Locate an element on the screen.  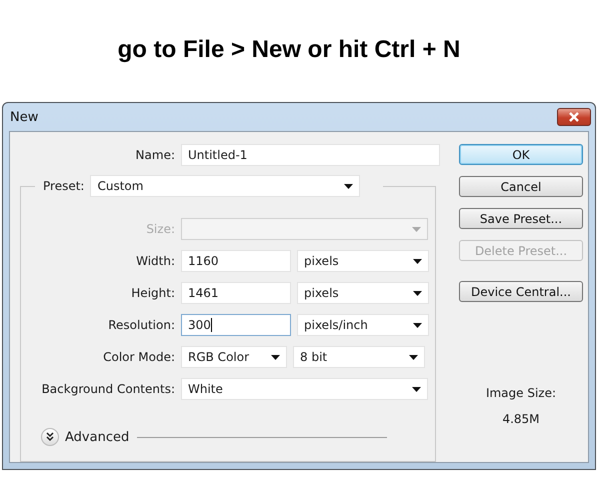
field-label: Size: is located at coordinates (160, 229).